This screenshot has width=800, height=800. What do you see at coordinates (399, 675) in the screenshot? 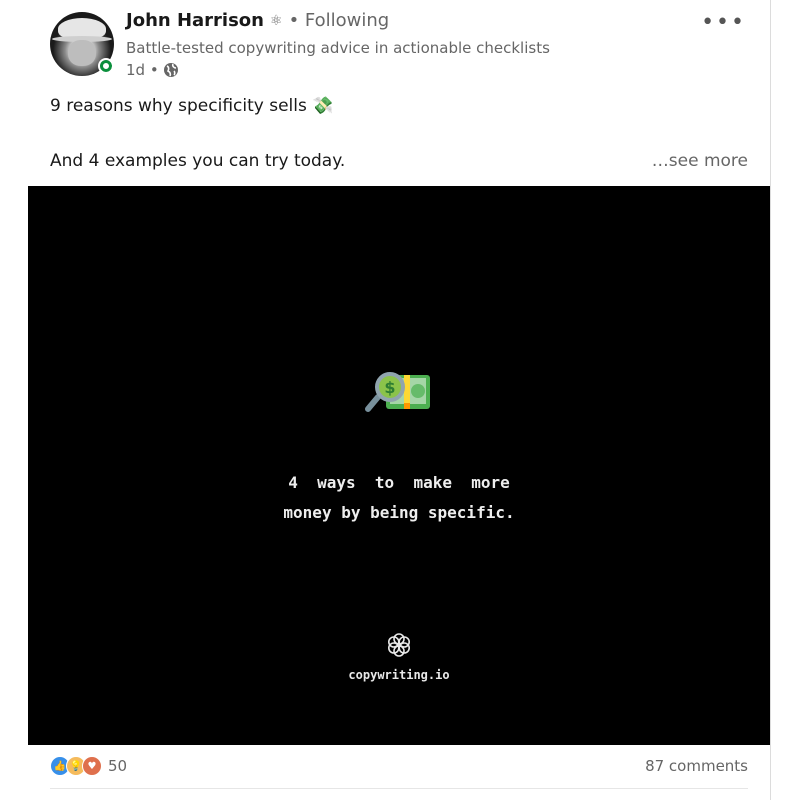
I see `brand-name: copywriting.io` at bounding box center [399, 675].